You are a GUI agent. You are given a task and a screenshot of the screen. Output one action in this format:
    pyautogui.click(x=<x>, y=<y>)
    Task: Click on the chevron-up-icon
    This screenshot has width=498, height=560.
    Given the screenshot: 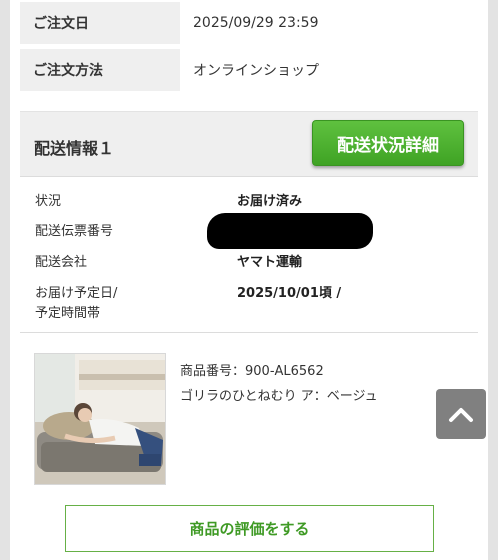 What is the action you would take?
    pyautogui.click(x=461, y=415)
    